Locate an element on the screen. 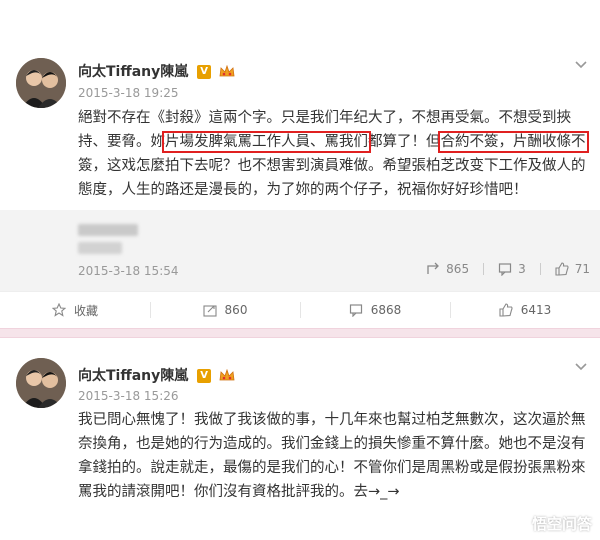  repost-count: 860 is located at coordinates (236, 310).